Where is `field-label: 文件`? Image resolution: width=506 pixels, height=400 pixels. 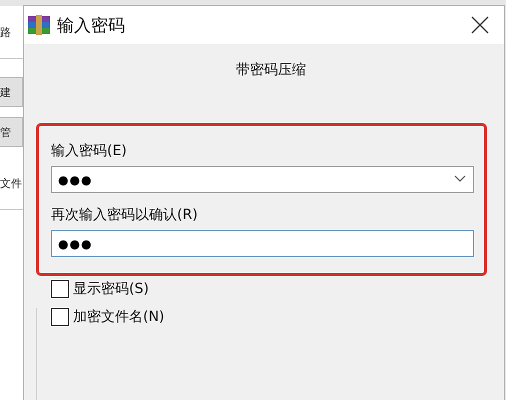 field-label: 文件 is located at coordinates (11, 183).